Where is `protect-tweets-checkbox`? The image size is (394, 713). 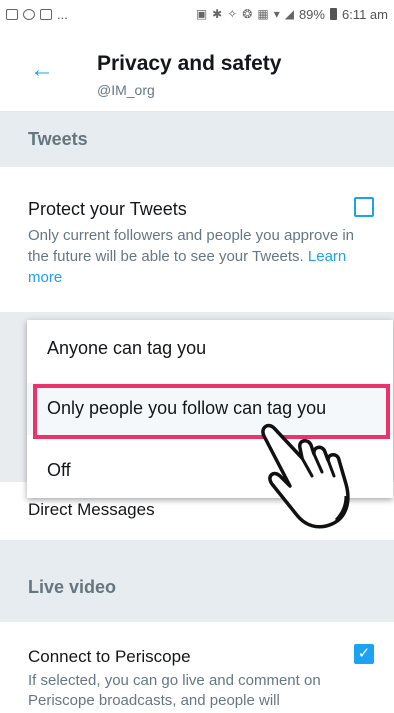
protect-tweets-checkbox is located at coordinates (364, 207).